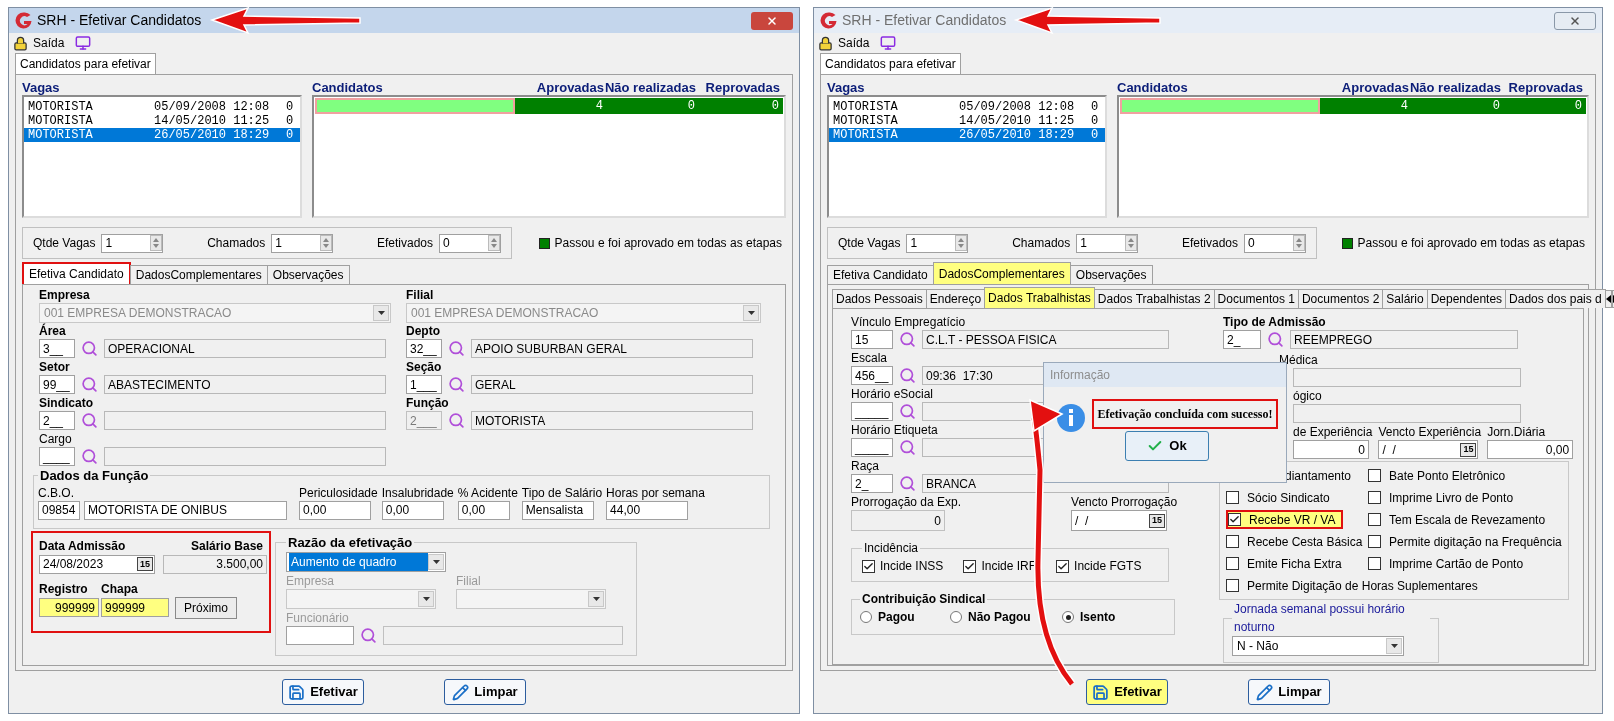 This screenshot has width=1614, height=721. I want to click on field-label: Jorn.Diária, so click(1517, 432).